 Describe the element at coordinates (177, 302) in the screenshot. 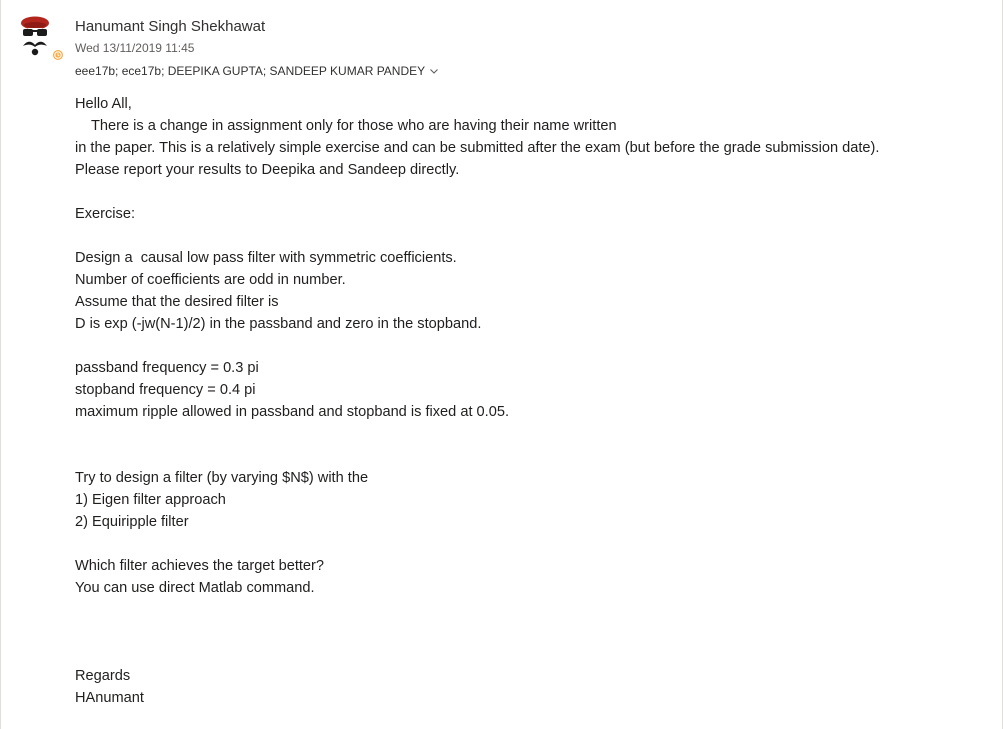

I see `body-line: Assume that the desired filter is` at that location.